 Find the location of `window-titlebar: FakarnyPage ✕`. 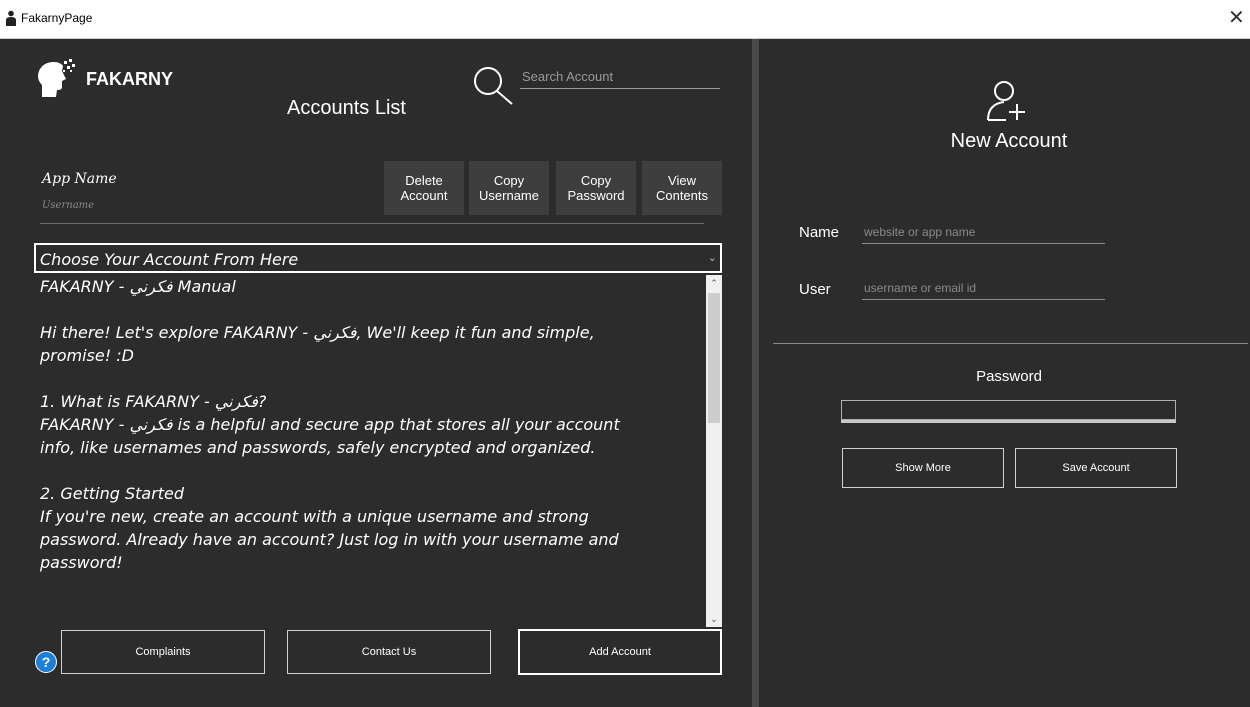

window-titlebar: FakarnyPage ✕ is located at coordinates (625, 19).